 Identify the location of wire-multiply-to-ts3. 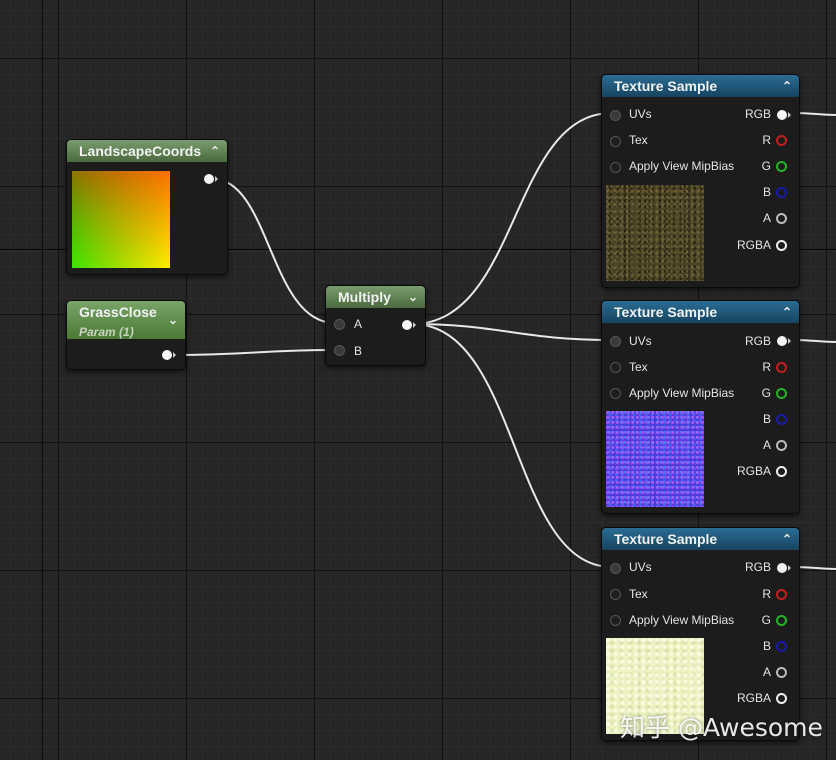
(512, 445).